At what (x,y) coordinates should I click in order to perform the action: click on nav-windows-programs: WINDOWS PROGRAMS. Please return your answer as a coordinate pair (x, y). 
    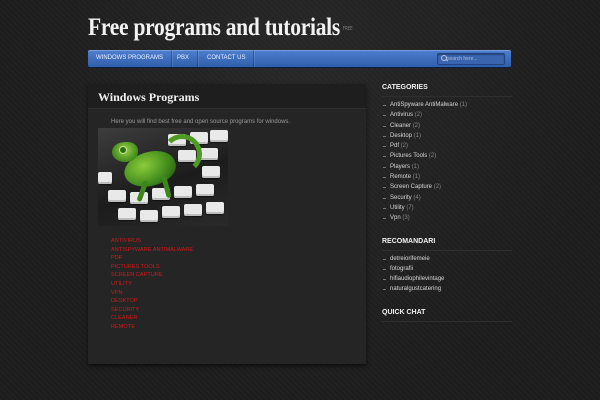
    Looking at the image, I should click on (130, 58).